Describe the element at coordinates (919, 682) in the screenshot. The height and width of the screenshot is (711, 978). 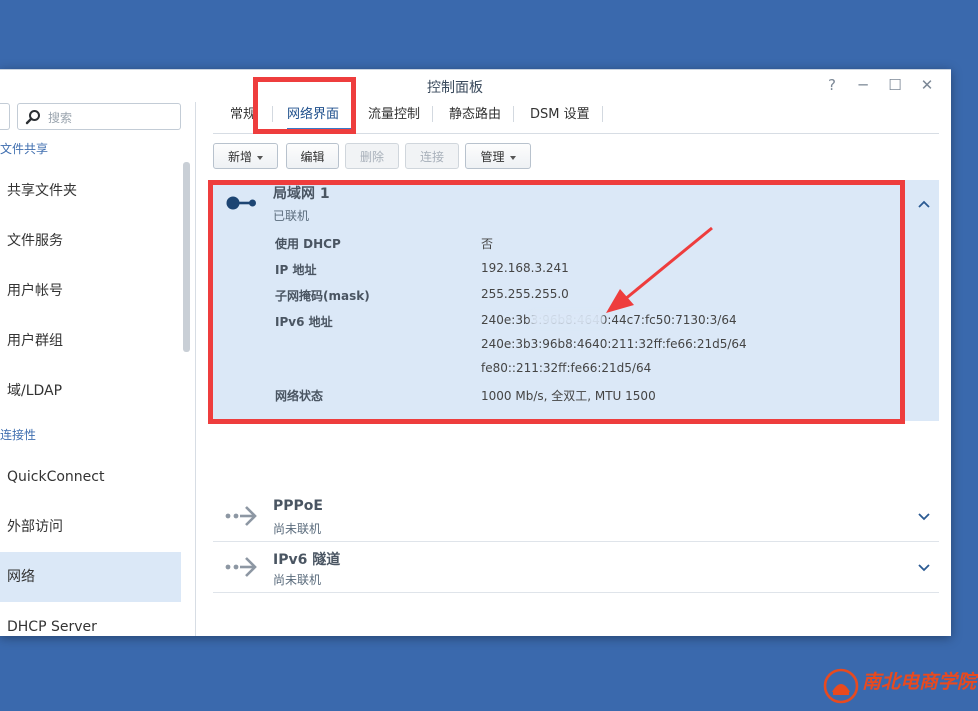
I see `watermark-text: 南北电商学院` at that location.